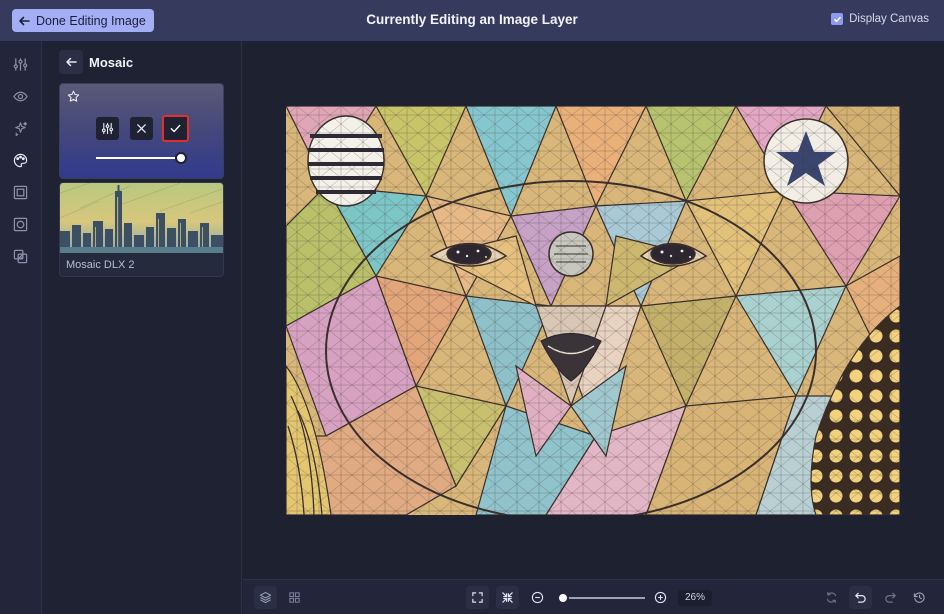 This screenshot has width=944, height=614. I want to click on done-editing-button: Done Editing Image, so click(83, 20).